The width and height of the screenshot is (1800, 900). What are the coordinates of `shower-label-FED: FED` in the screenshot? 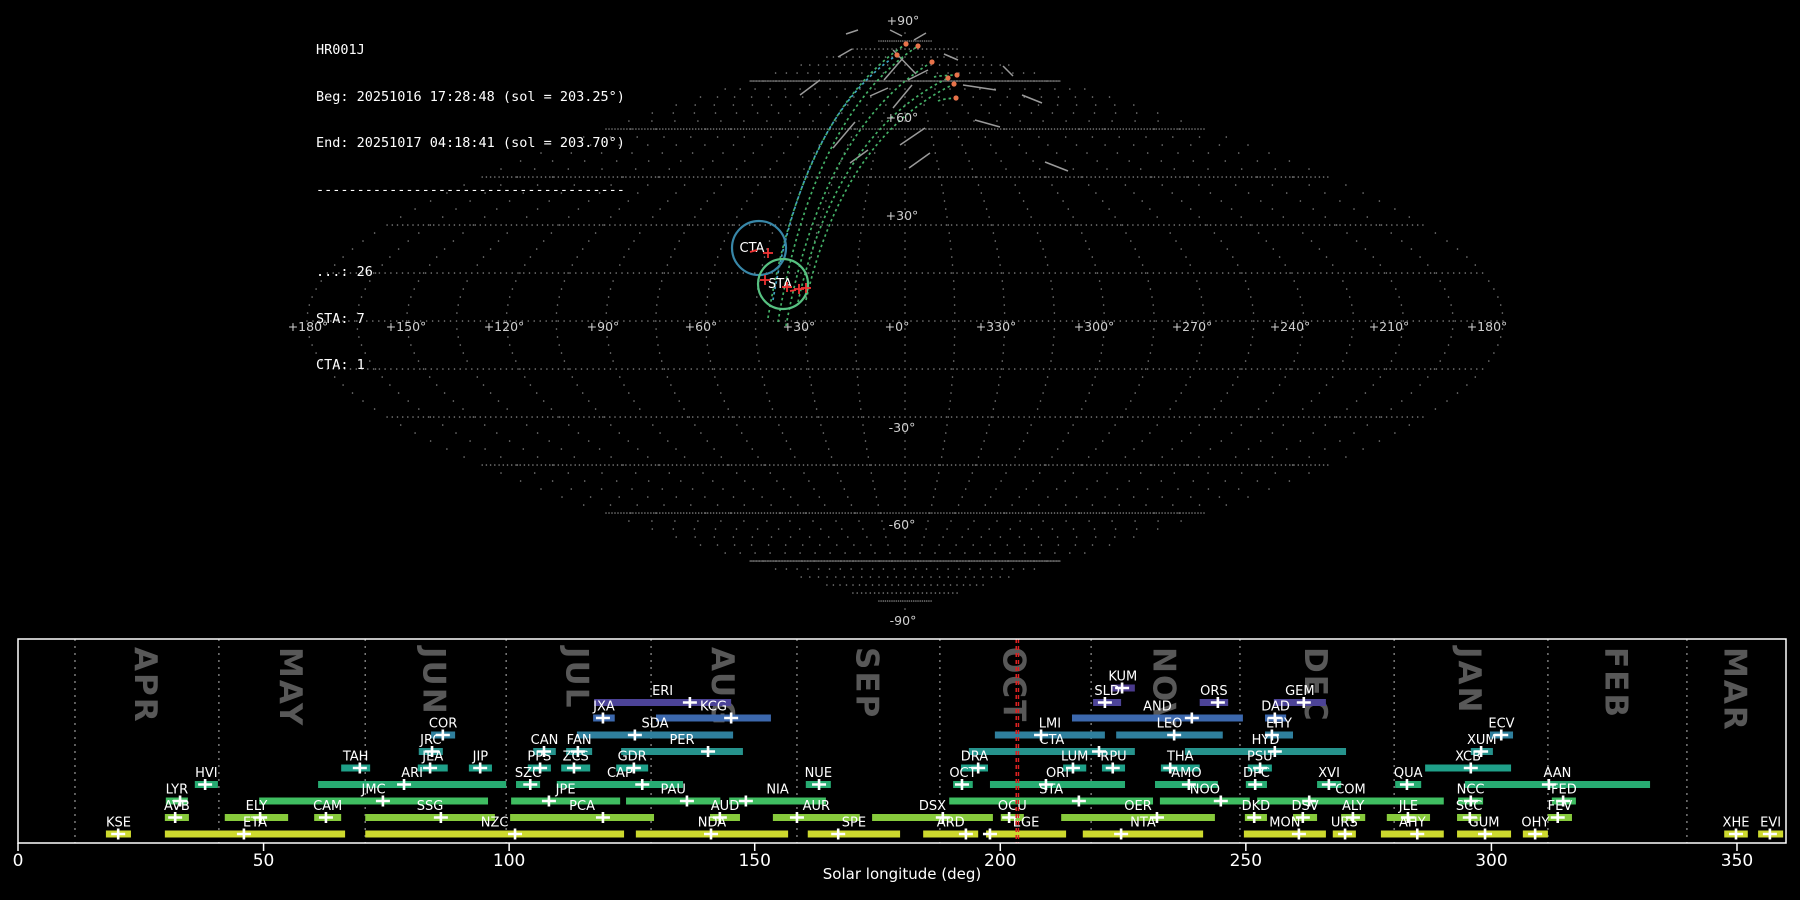 It's located at (1564, 790).